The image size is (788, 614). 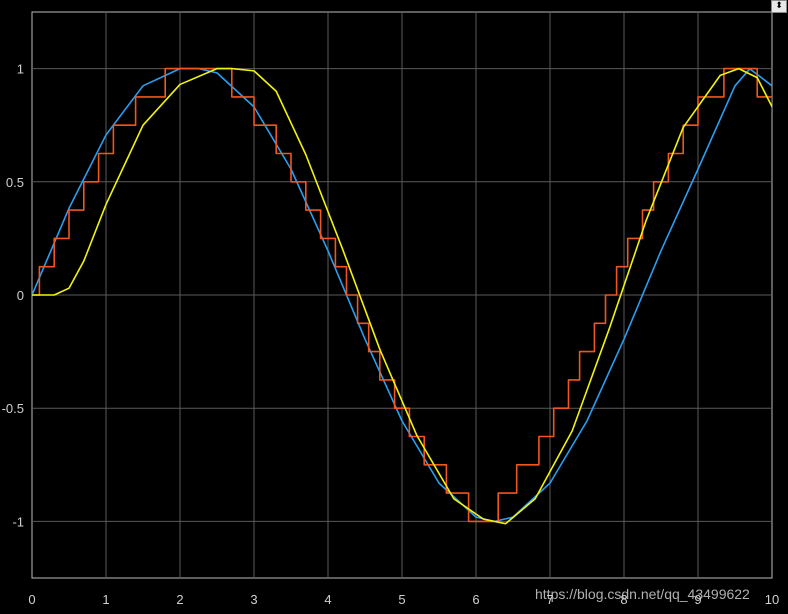 I want to click on restore-view-icon: ⬍, so click(x=779, y=6).